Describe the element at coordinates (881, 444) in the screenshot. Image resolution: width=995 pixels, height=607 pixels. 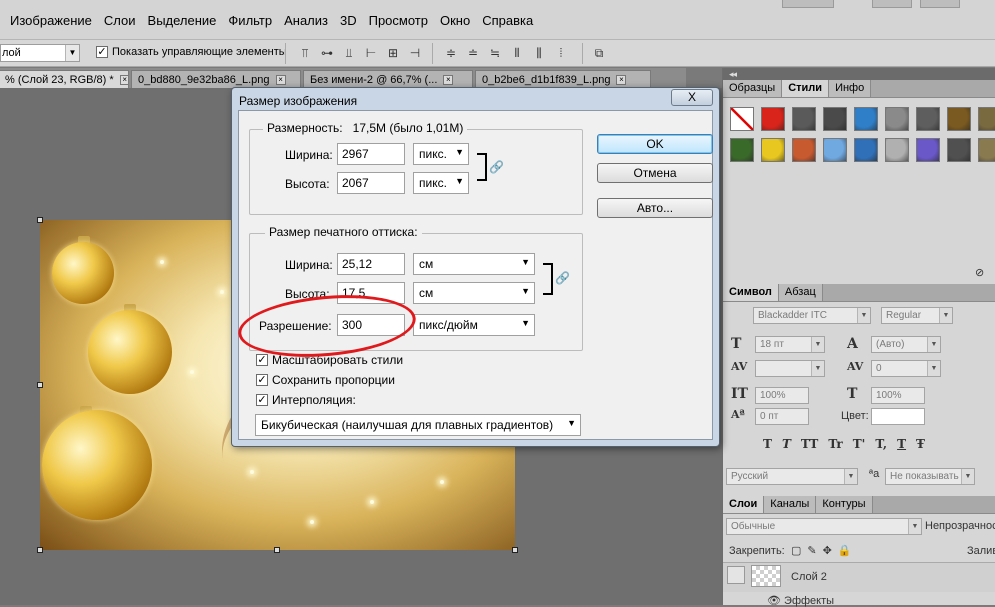
I see `subscript-button: T,` at that location.